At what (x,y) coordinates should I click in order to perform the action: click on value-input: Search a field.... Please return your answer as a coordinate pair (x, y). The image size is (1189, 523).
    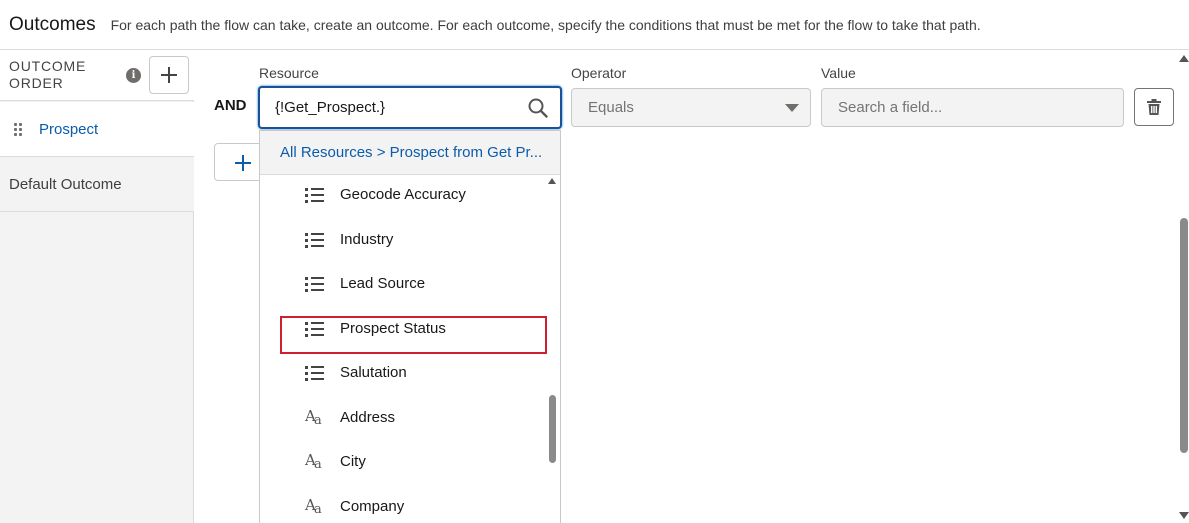
    Looking at the image, I should click on (972, 107).